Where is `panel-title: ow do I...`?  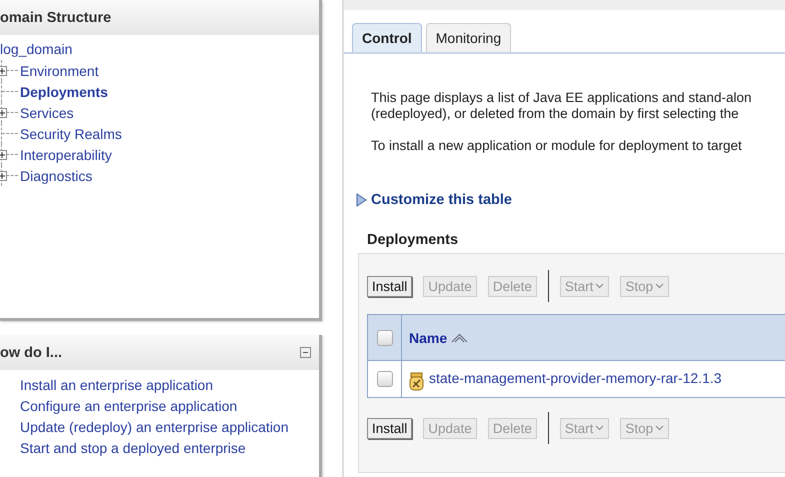 panel-title: ow do I... is located at coordinates (31, 352).